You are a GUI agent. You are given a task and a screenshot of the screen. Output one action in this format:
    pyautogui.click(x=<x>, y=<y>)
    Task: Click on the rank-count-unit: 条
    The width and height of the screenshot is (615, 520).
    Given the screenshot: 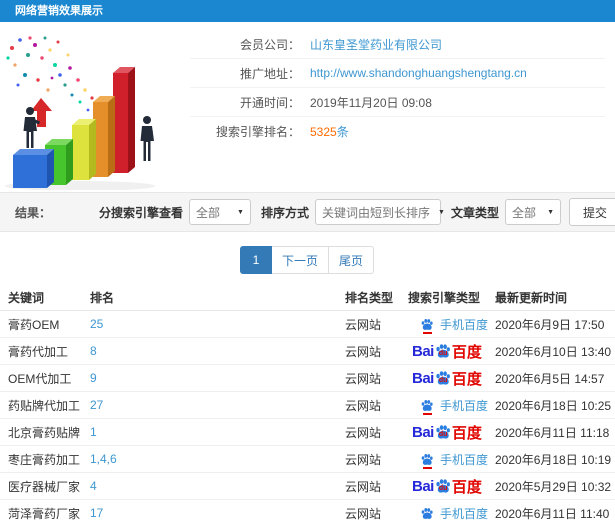 What is the action you would take?
    pyautogui.click(x=342, y=132)
    